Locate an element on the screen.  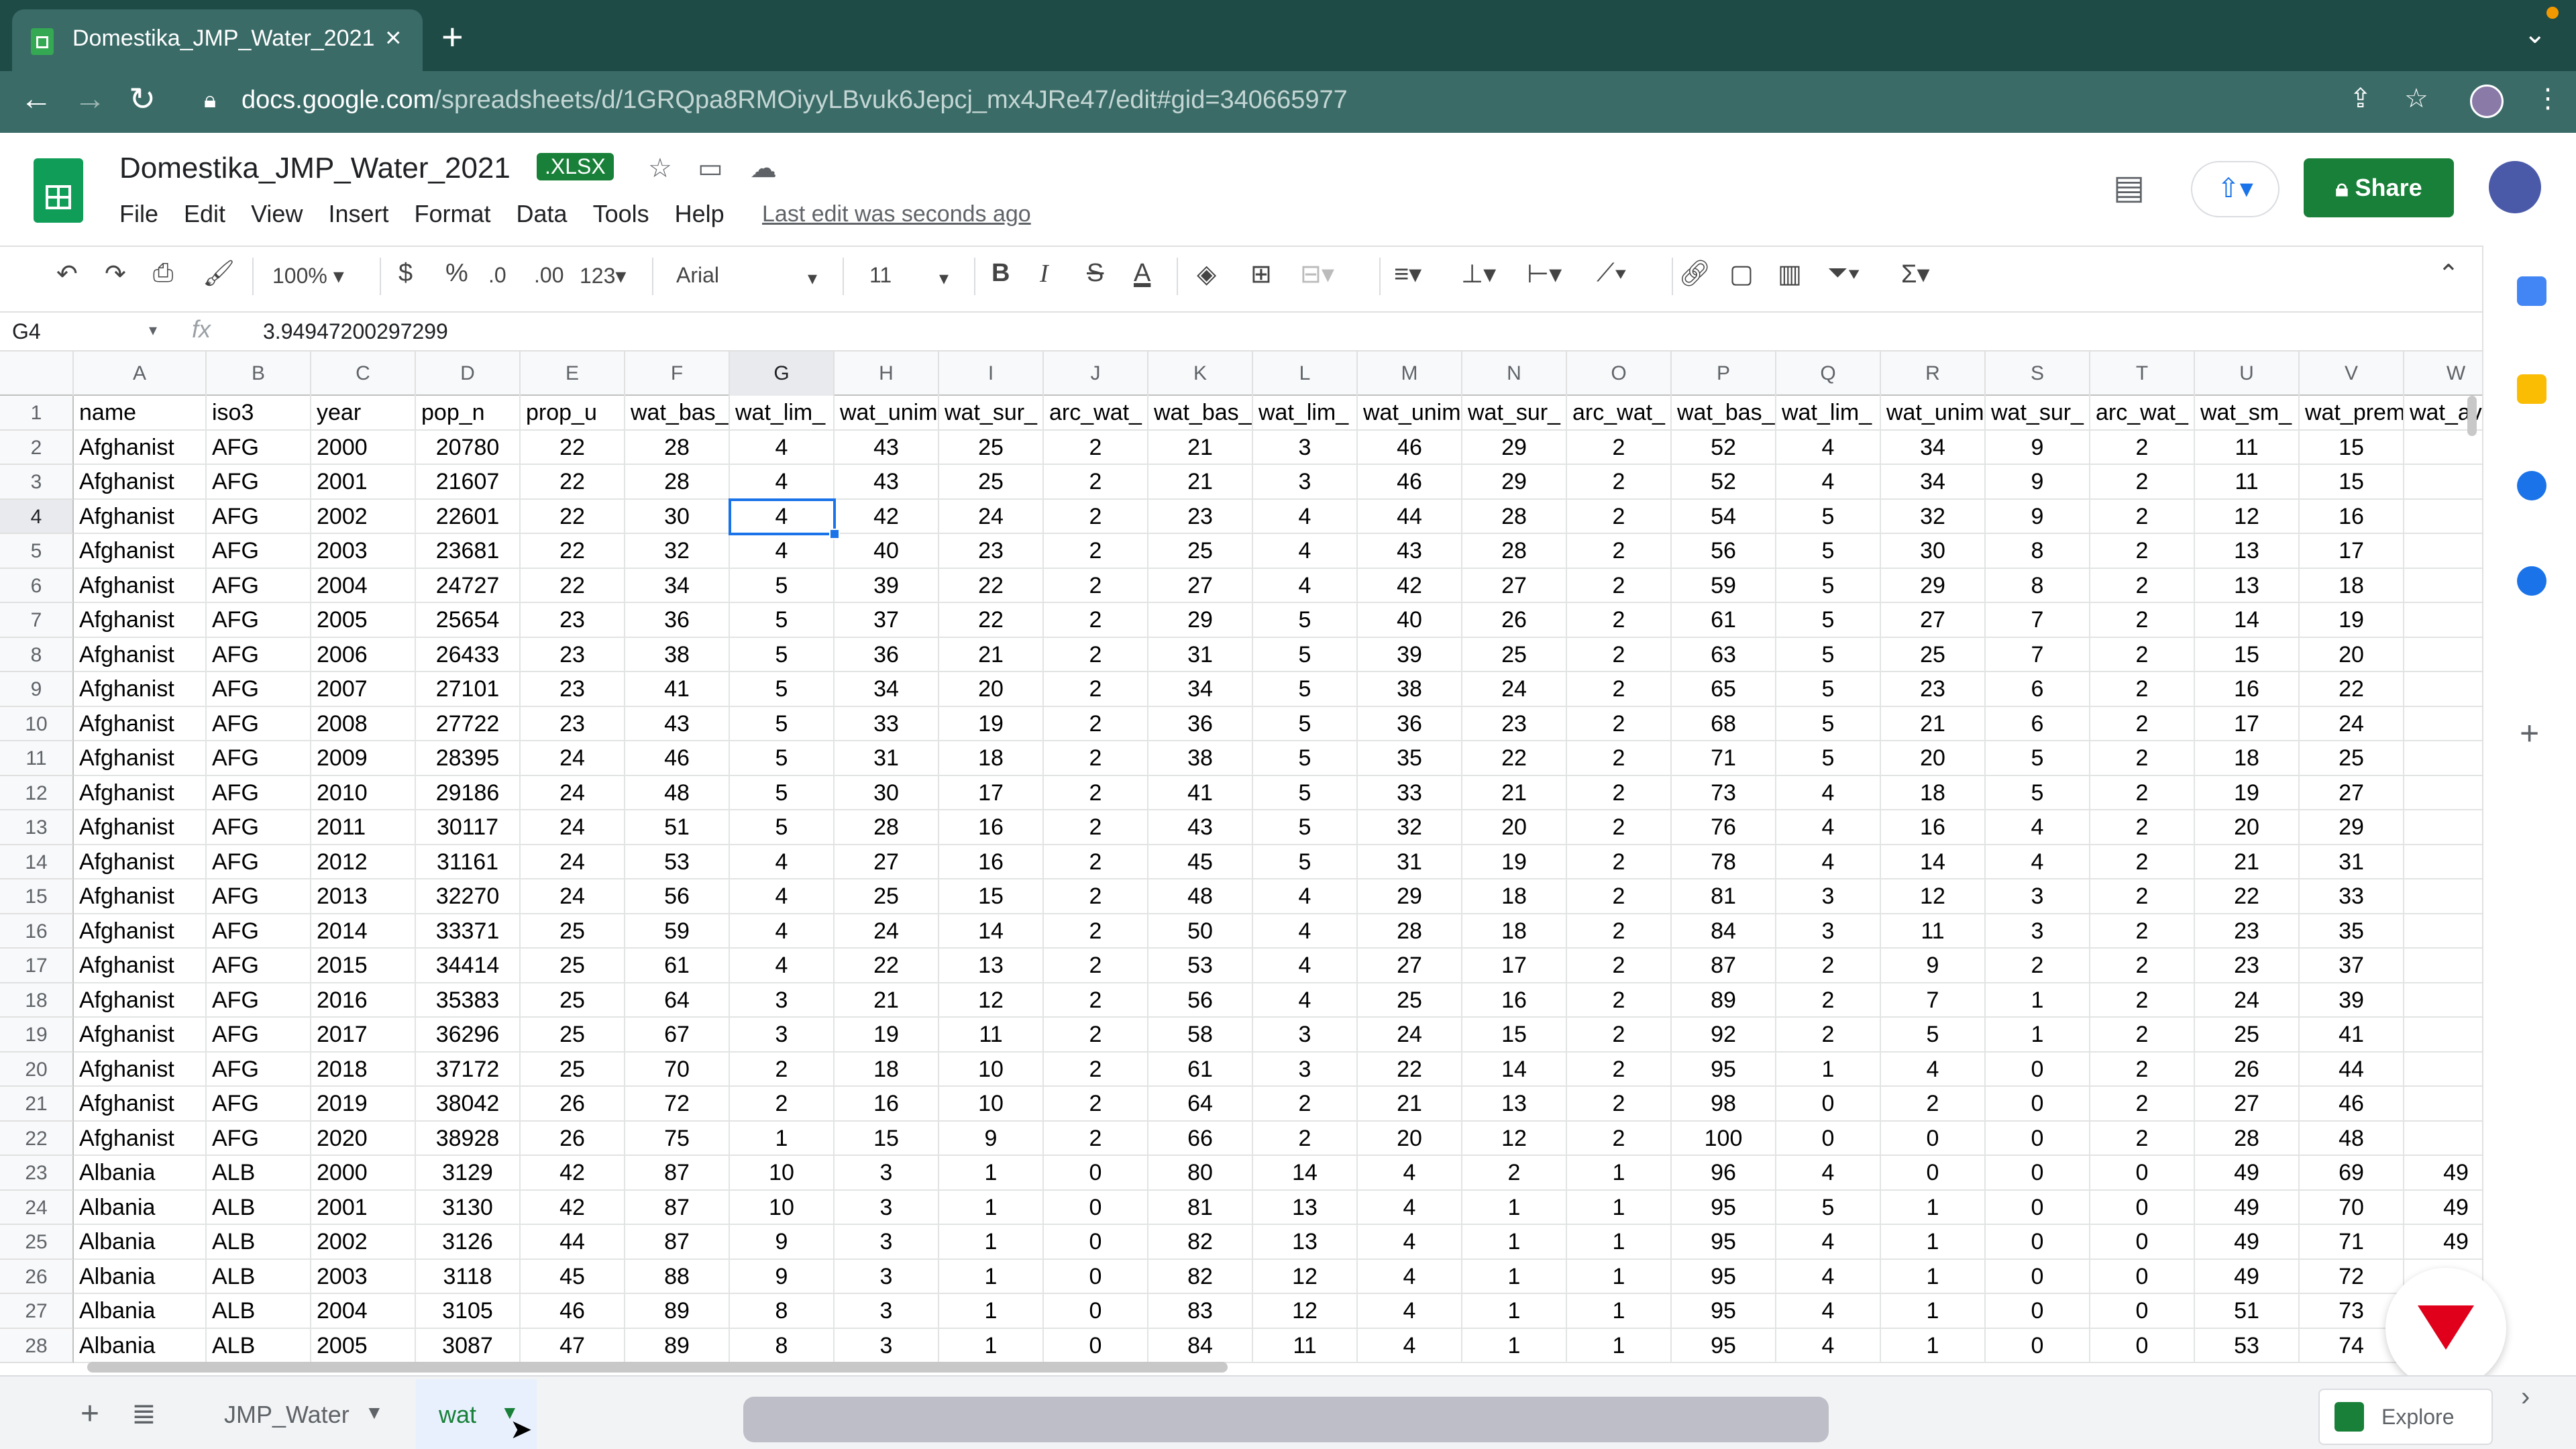
table-cell: 89 is located at coordinates (1724, 1000).